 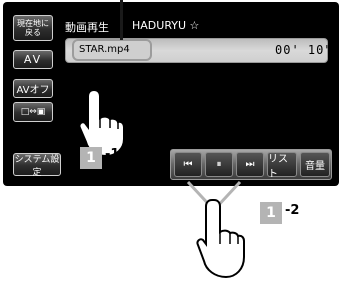 I want to click on av-button: AV, so click(x=33, y=59).